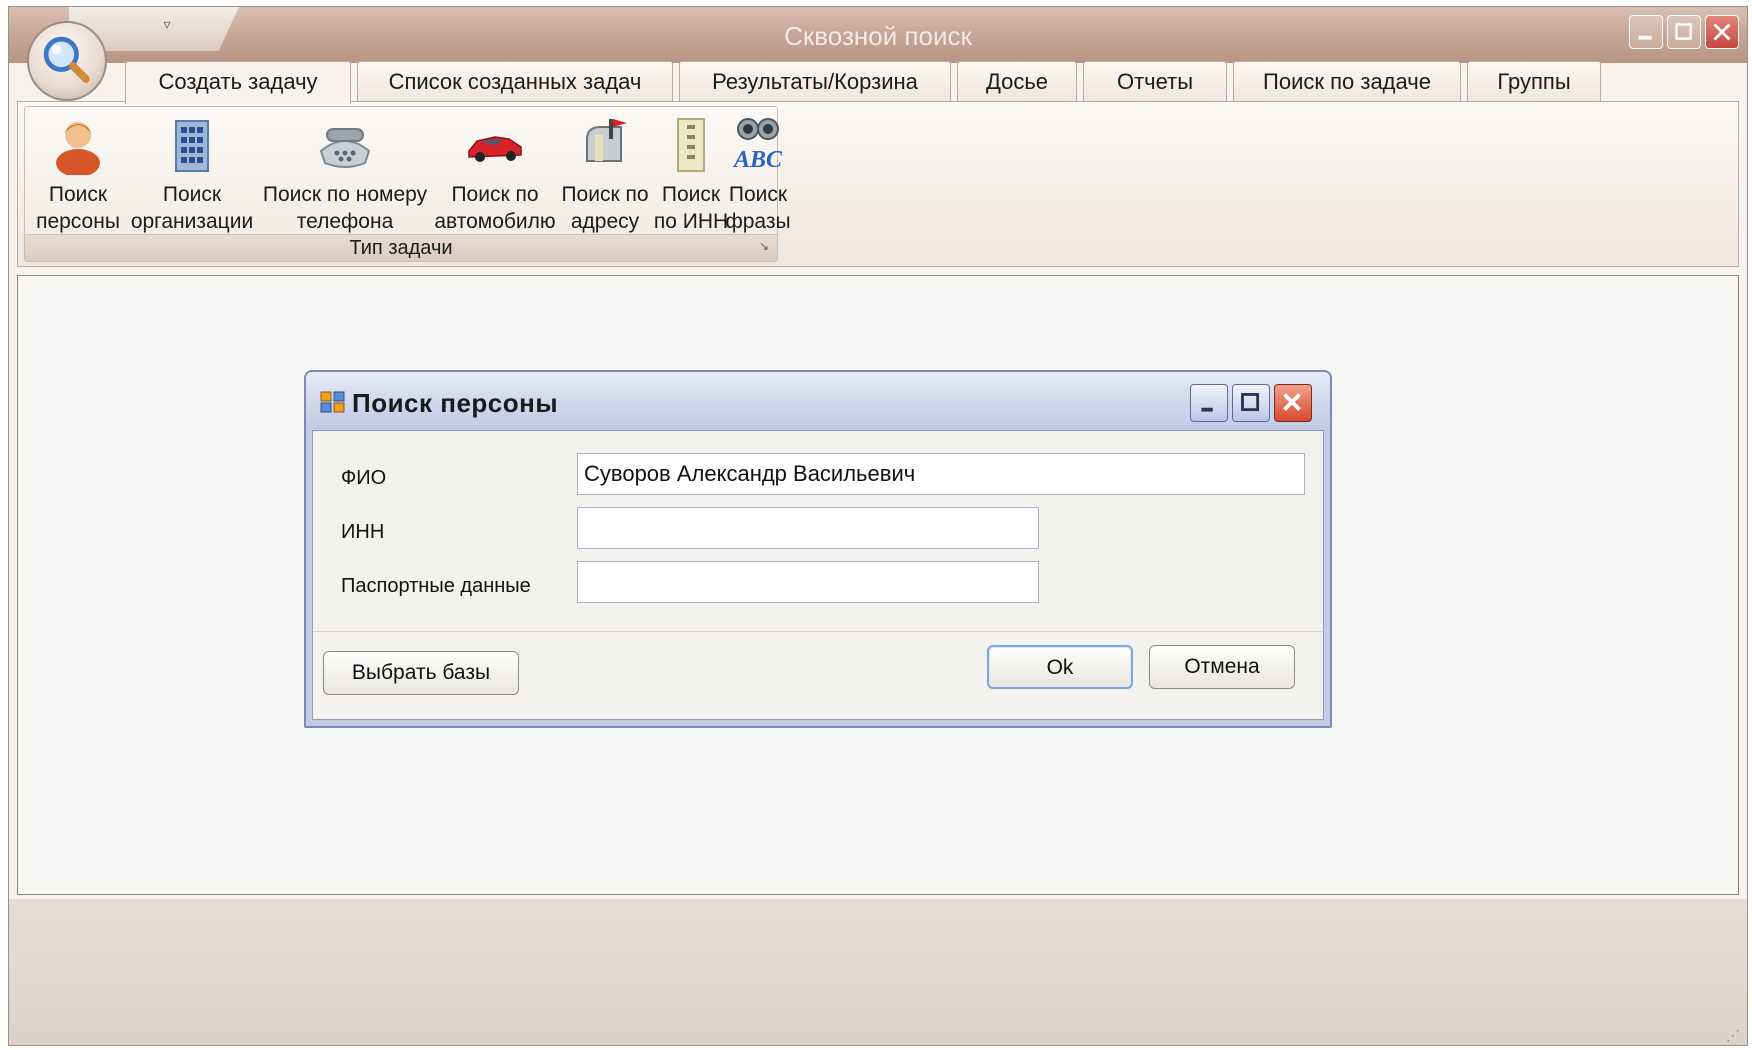 Image resolution: width=1752 pixels, height=1050 pixels. What do you see at coordinates (757, 160) in the screenshot?
I see `svg-text: ABC` at bounding box center [757, 160].